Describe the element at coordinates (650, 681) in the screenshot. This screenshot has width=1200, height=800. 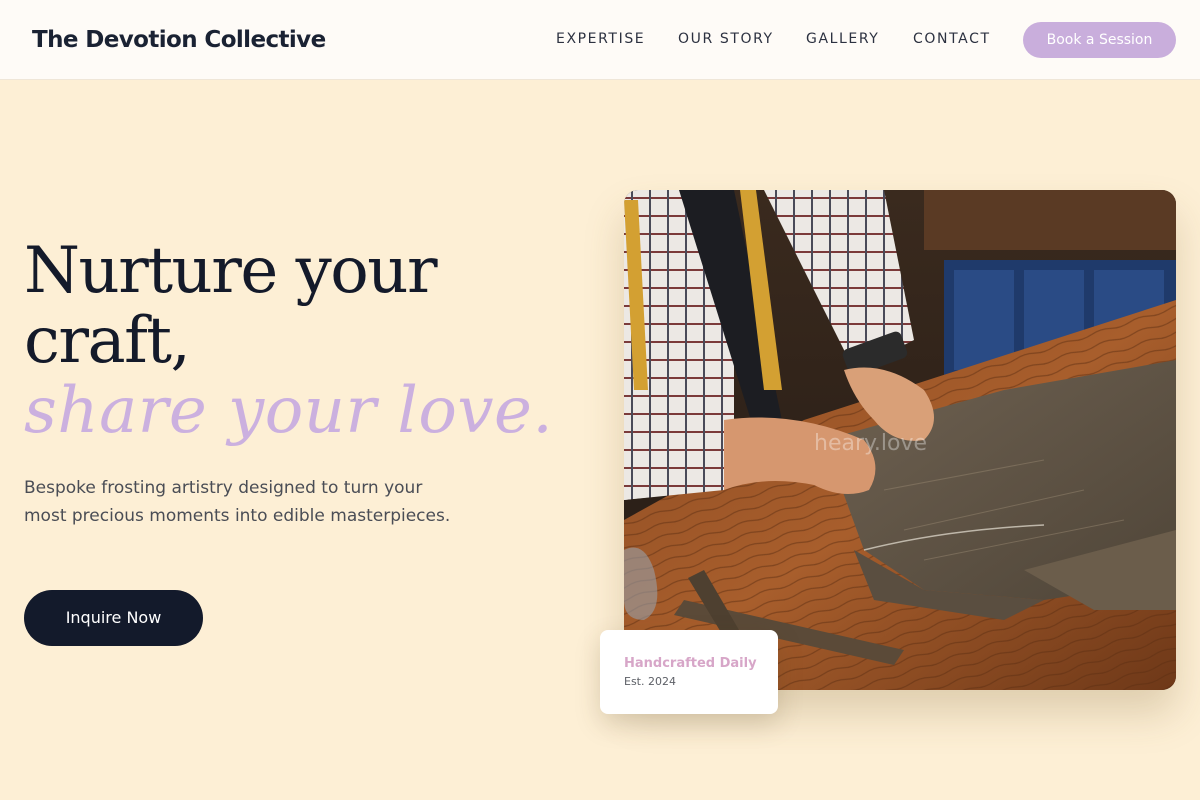
I see `badge-subtitle: Est. 2024` at that location.